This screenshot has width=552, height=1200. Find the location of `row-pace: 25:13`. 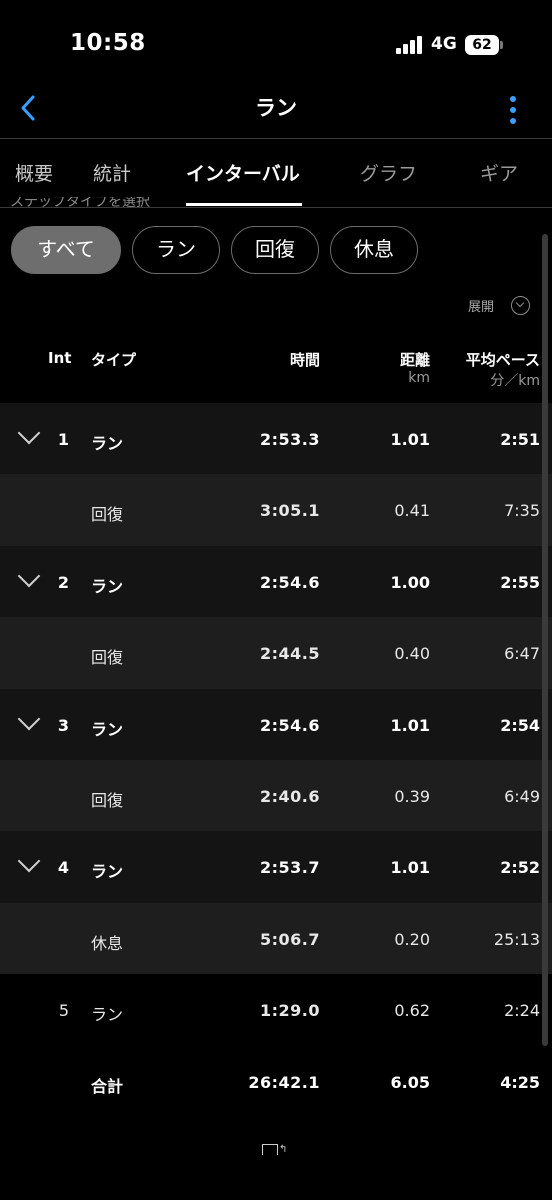

row-pace: 25:13 is located at coordinates (516, 939).